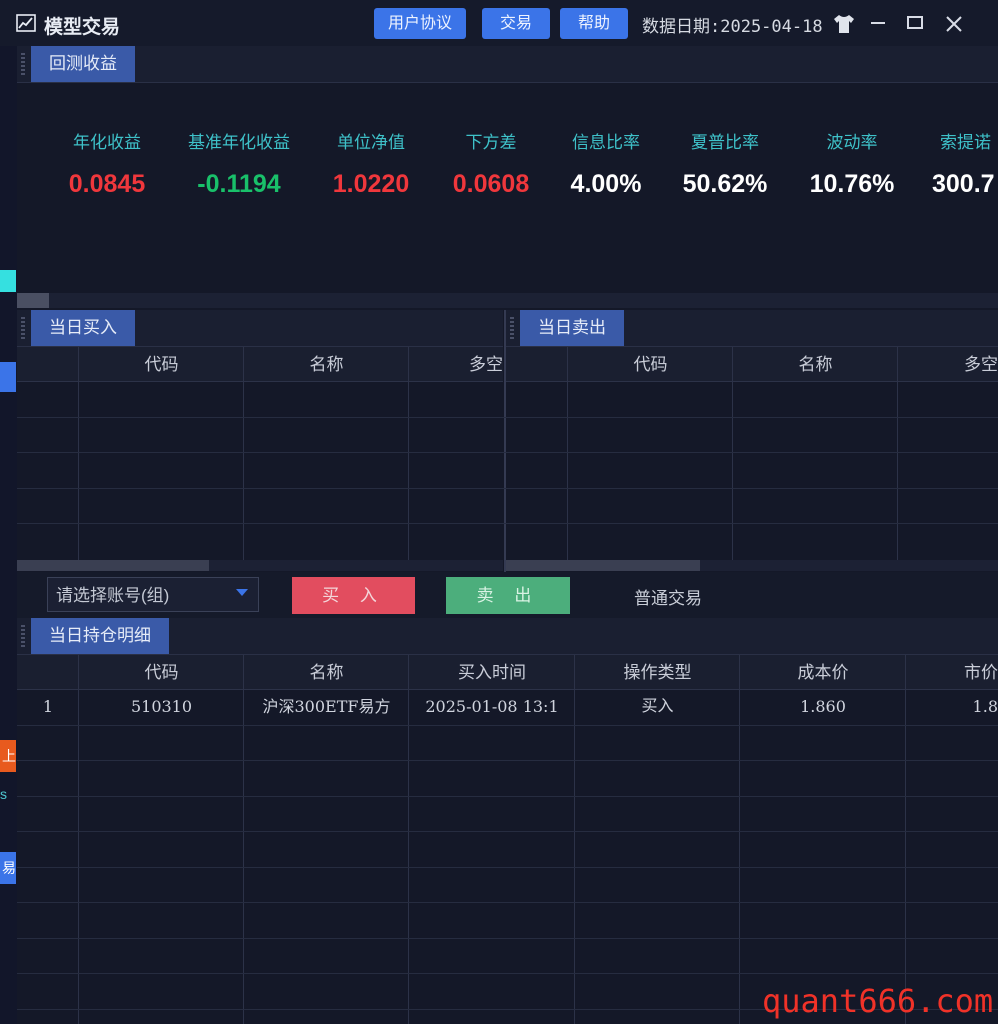  What do you see at coordinates (985, 706) in the screenshot?
I see `row-market: 1.8` at bounding box center [985, 706].